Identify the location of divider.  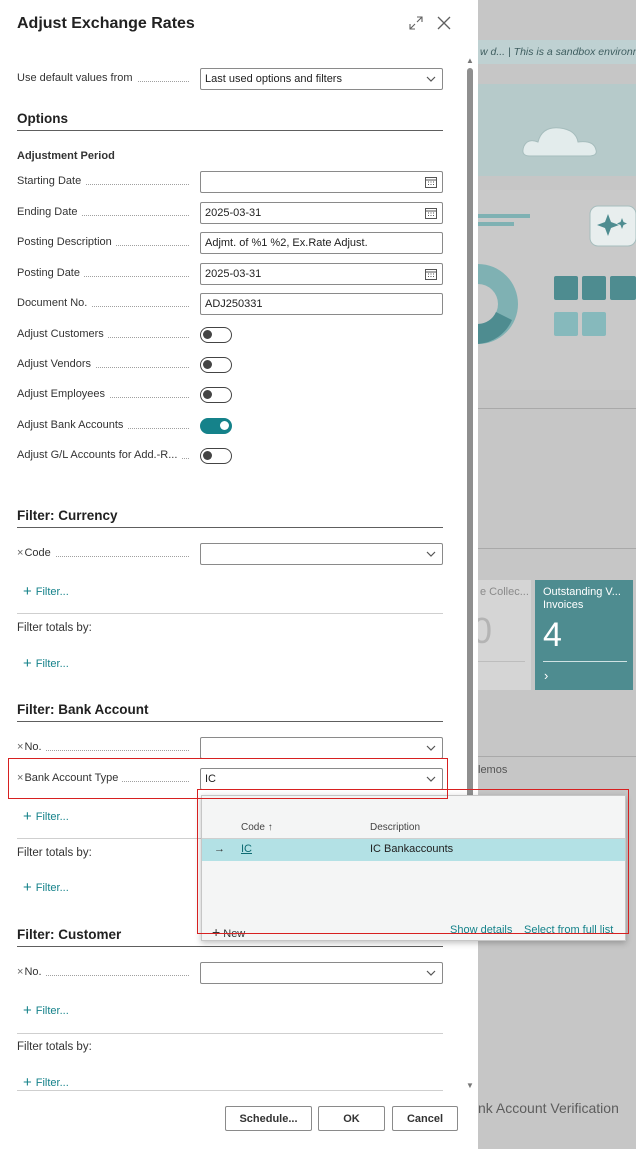
(230, 613).